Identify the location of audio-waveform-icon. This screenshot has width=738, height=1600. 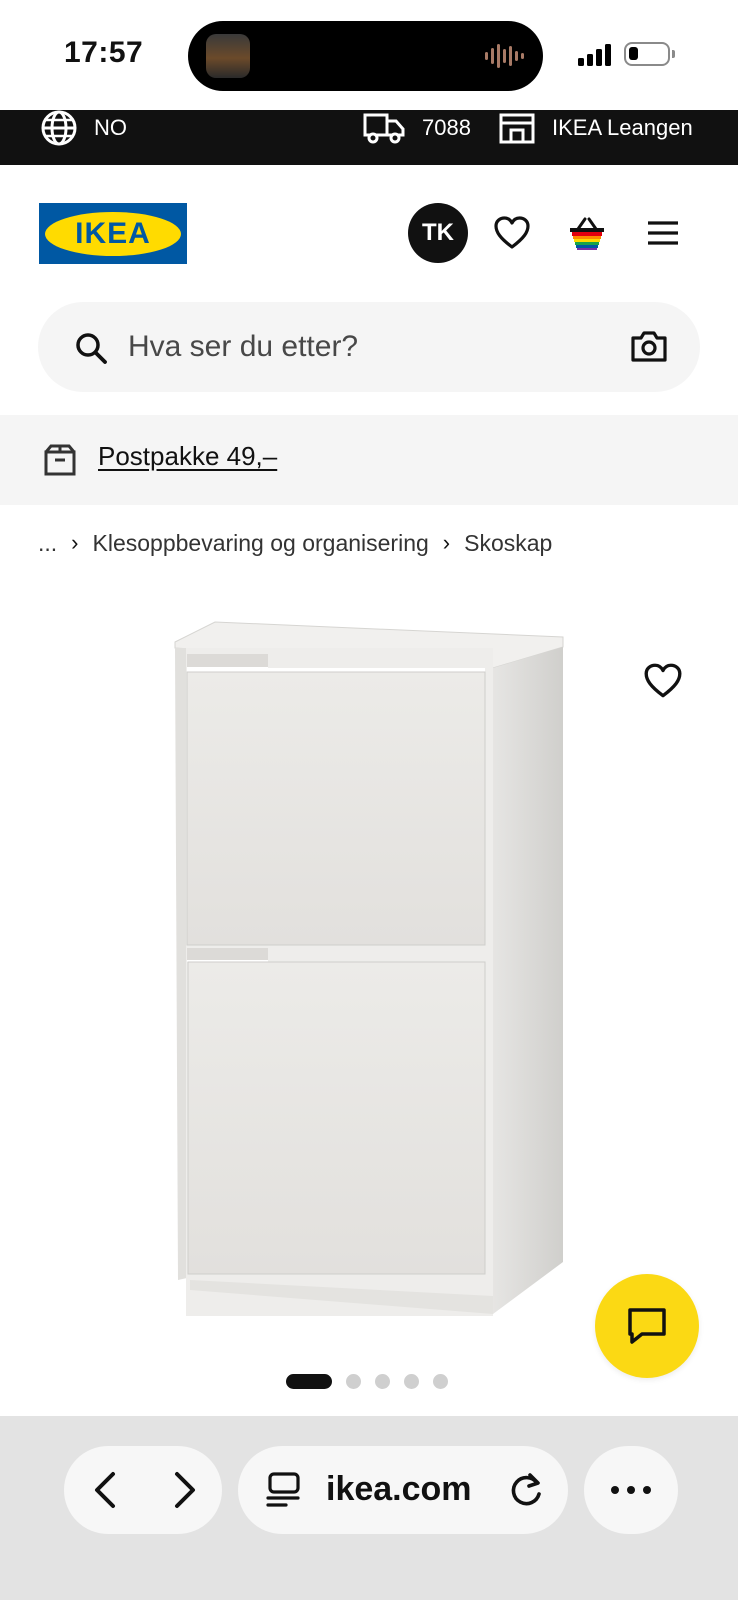
(505, 56).